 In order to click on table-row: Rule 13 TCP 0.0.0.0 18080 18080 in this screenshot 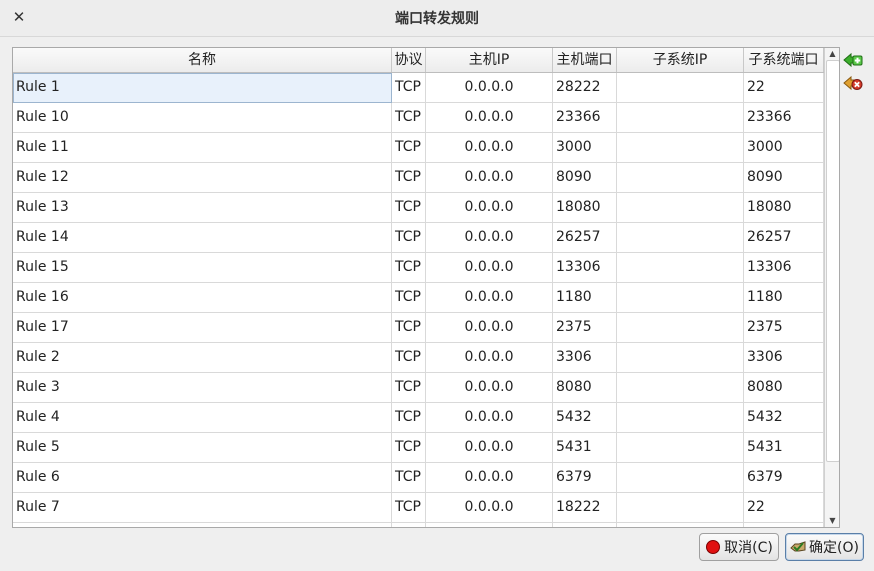, I will do `click(418, 208)`.